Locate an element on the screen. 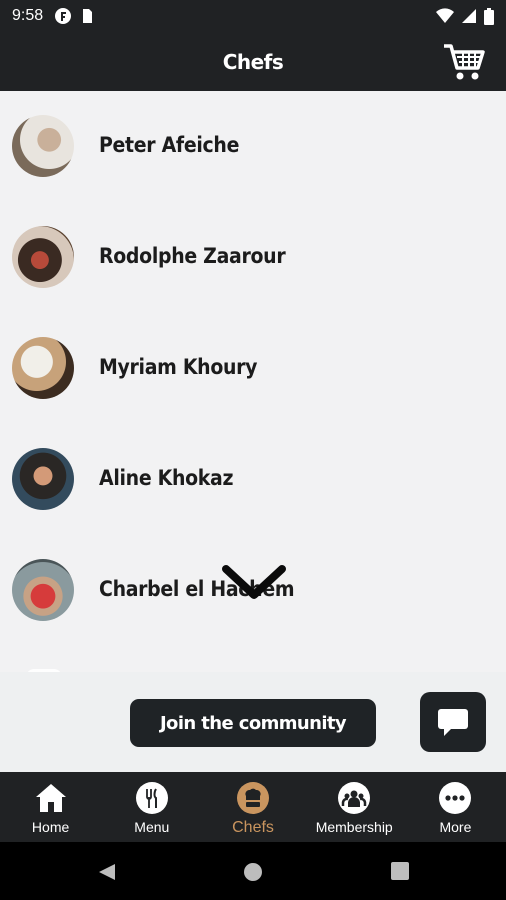 Image resolution: width=506 pixels, height=900 pixels. nav-chefs: Chefs is located at coordinates (252, 807).